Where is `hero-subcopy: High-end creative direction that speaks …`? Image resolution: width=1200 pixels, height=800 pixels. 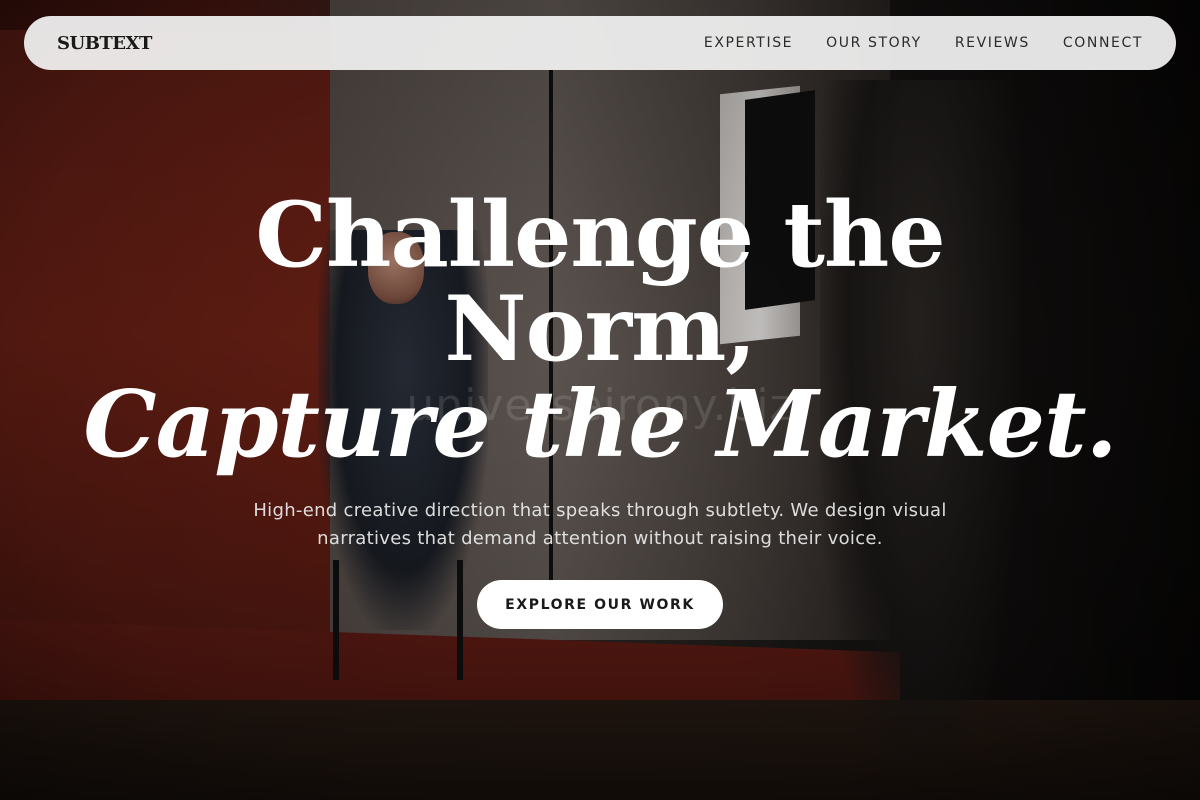
hero-subcopy: High-end creative direction that speaks … is located at coordinates (600, 524).